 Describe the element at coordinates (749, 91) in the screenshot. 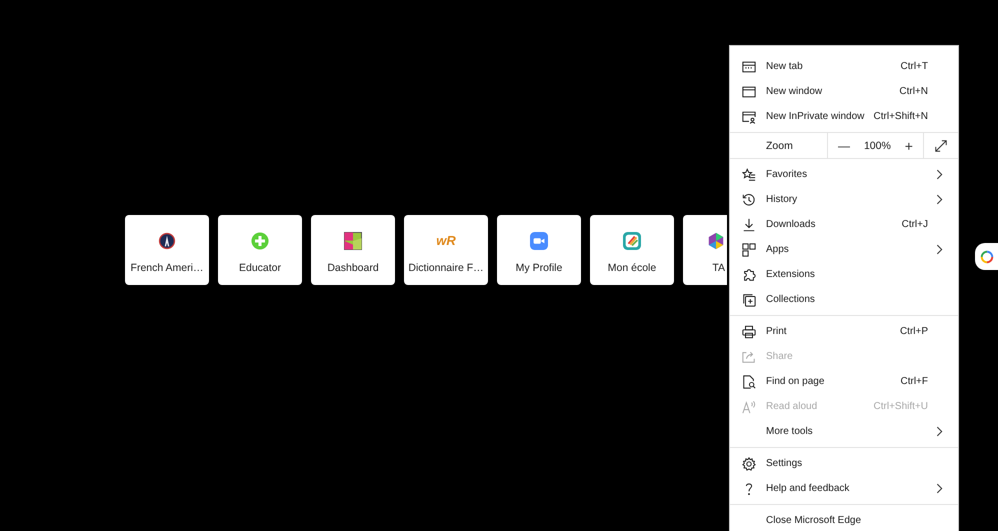

I see `window-icon` at that location.